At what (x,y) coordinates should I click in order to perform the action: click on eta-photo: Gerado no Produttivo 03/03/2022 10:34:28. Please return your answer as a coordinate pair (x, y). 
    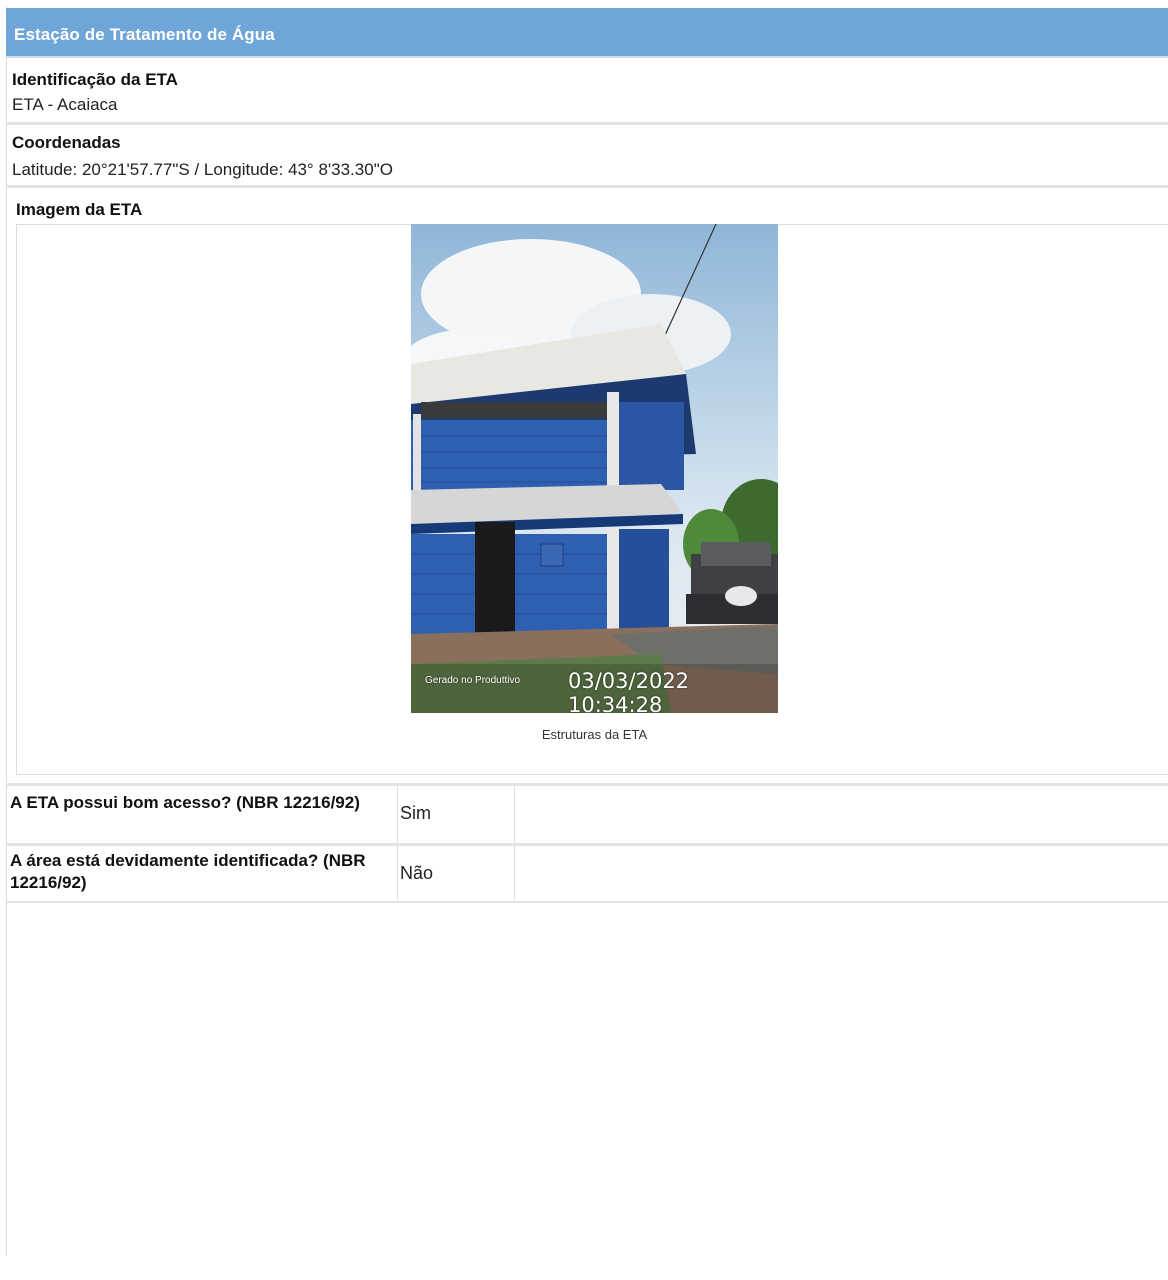
    Looking at the image, I should click on (594, 468).